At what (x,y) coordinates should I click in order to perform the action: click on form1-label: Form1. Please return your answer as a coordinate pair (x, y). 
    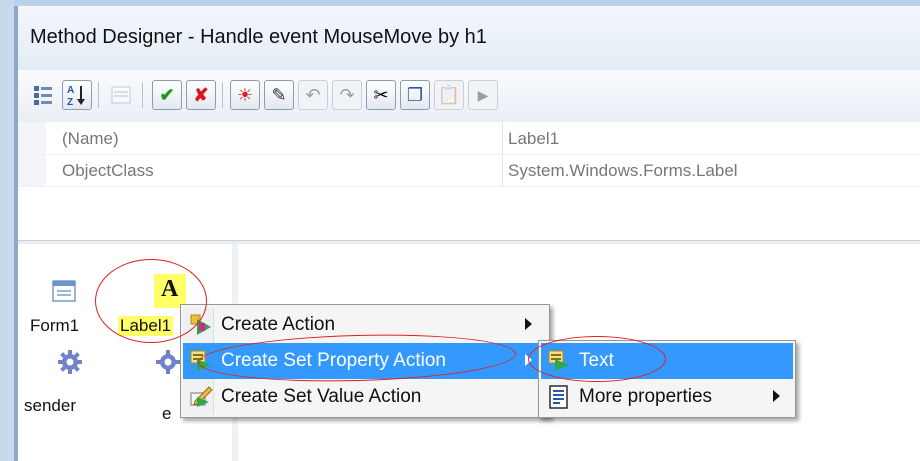
    Looking at the image, I should click on (54, 326).